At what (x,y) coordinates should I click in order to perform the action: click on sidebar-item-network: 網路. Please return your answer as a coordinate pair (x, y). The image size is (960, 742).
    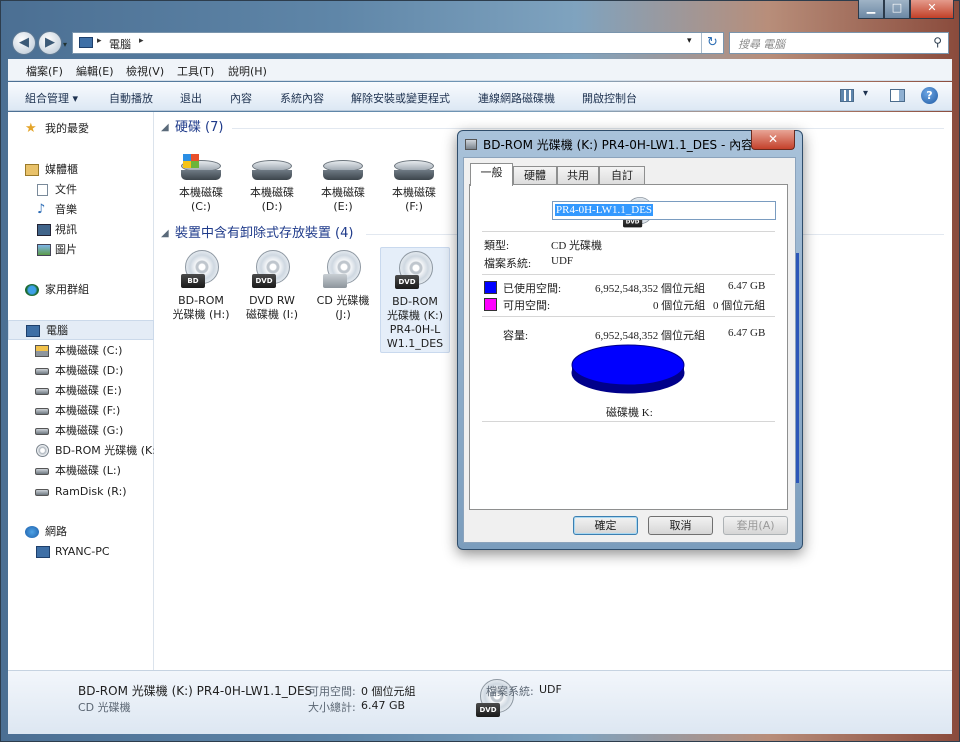
    Looking at the image, I should click on (81, 532).